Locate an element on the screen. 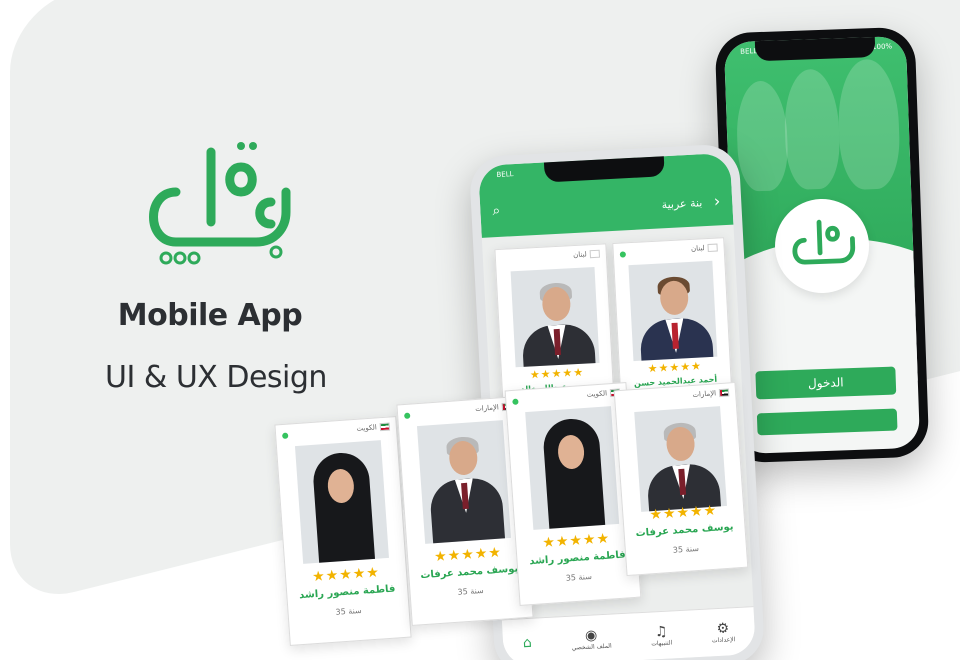 The width and height of the screenshot is (960, 660). bottom-nav: ⌂ ◉ الملف الشخصي ♫ التنبيهات ⚙ الإعدادات is located at coordinates (628, 633).